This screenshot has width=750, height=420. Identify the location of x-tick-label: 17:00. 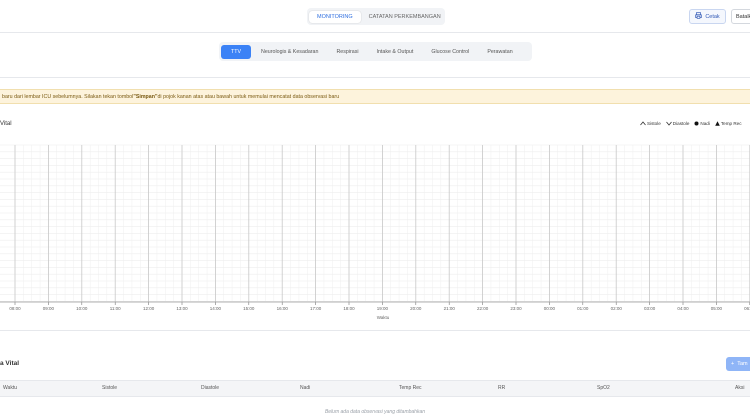
(316, 308).